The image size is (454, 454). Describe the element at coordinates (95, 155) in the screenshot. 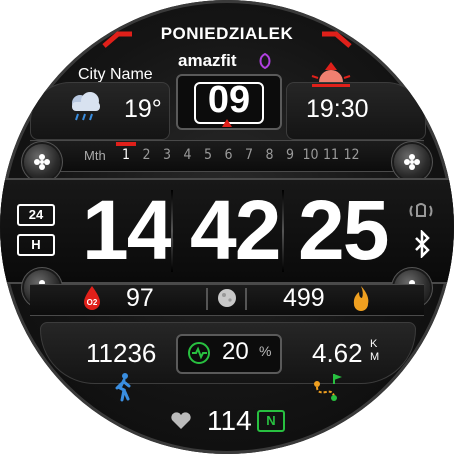

I see `month-label: Mth` at that location.